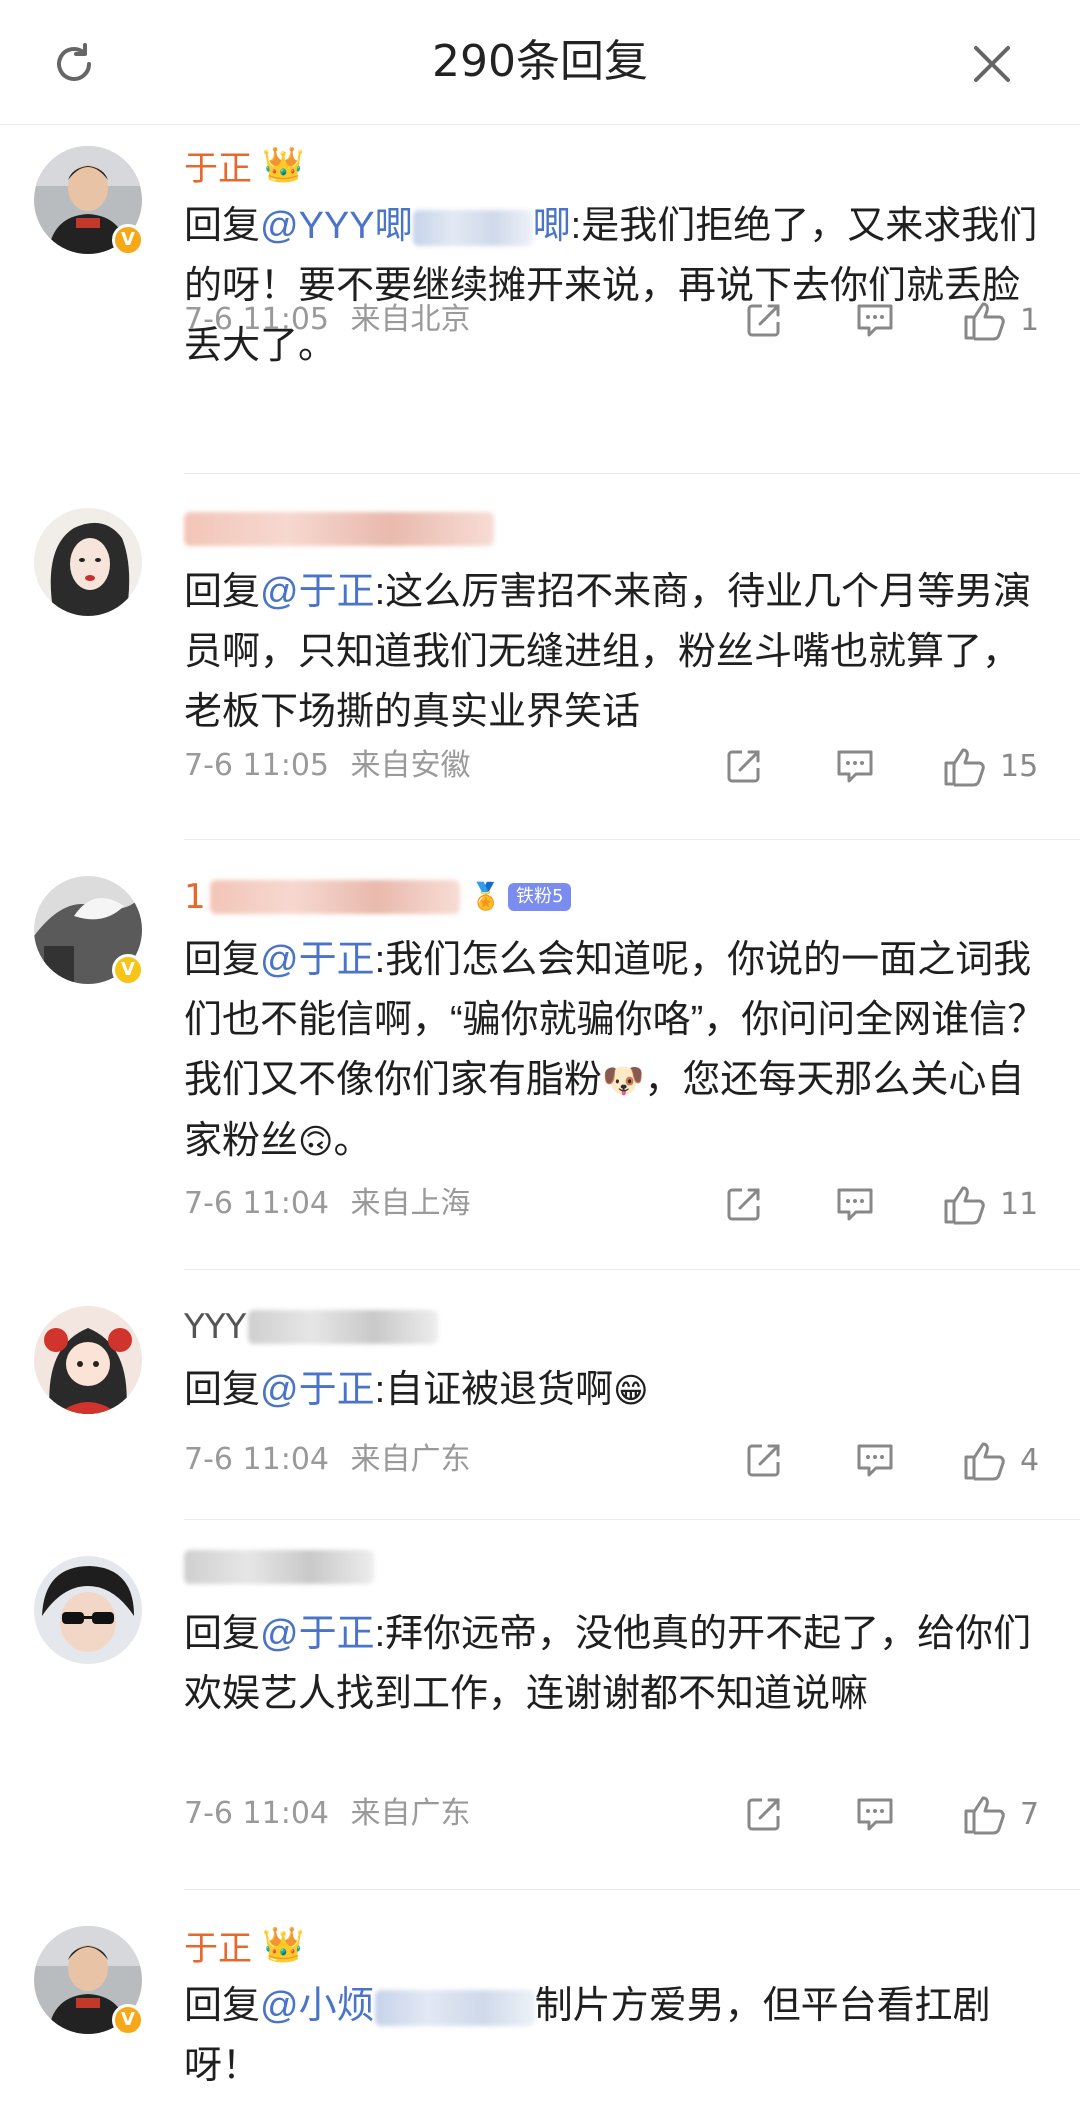 Image resolution: width=1080 pixels, height=2118 pixels. Describe the element at coordinates (623, 1081) in the screenshot. I see `dog-emoji-icon: 🐶` at that location.